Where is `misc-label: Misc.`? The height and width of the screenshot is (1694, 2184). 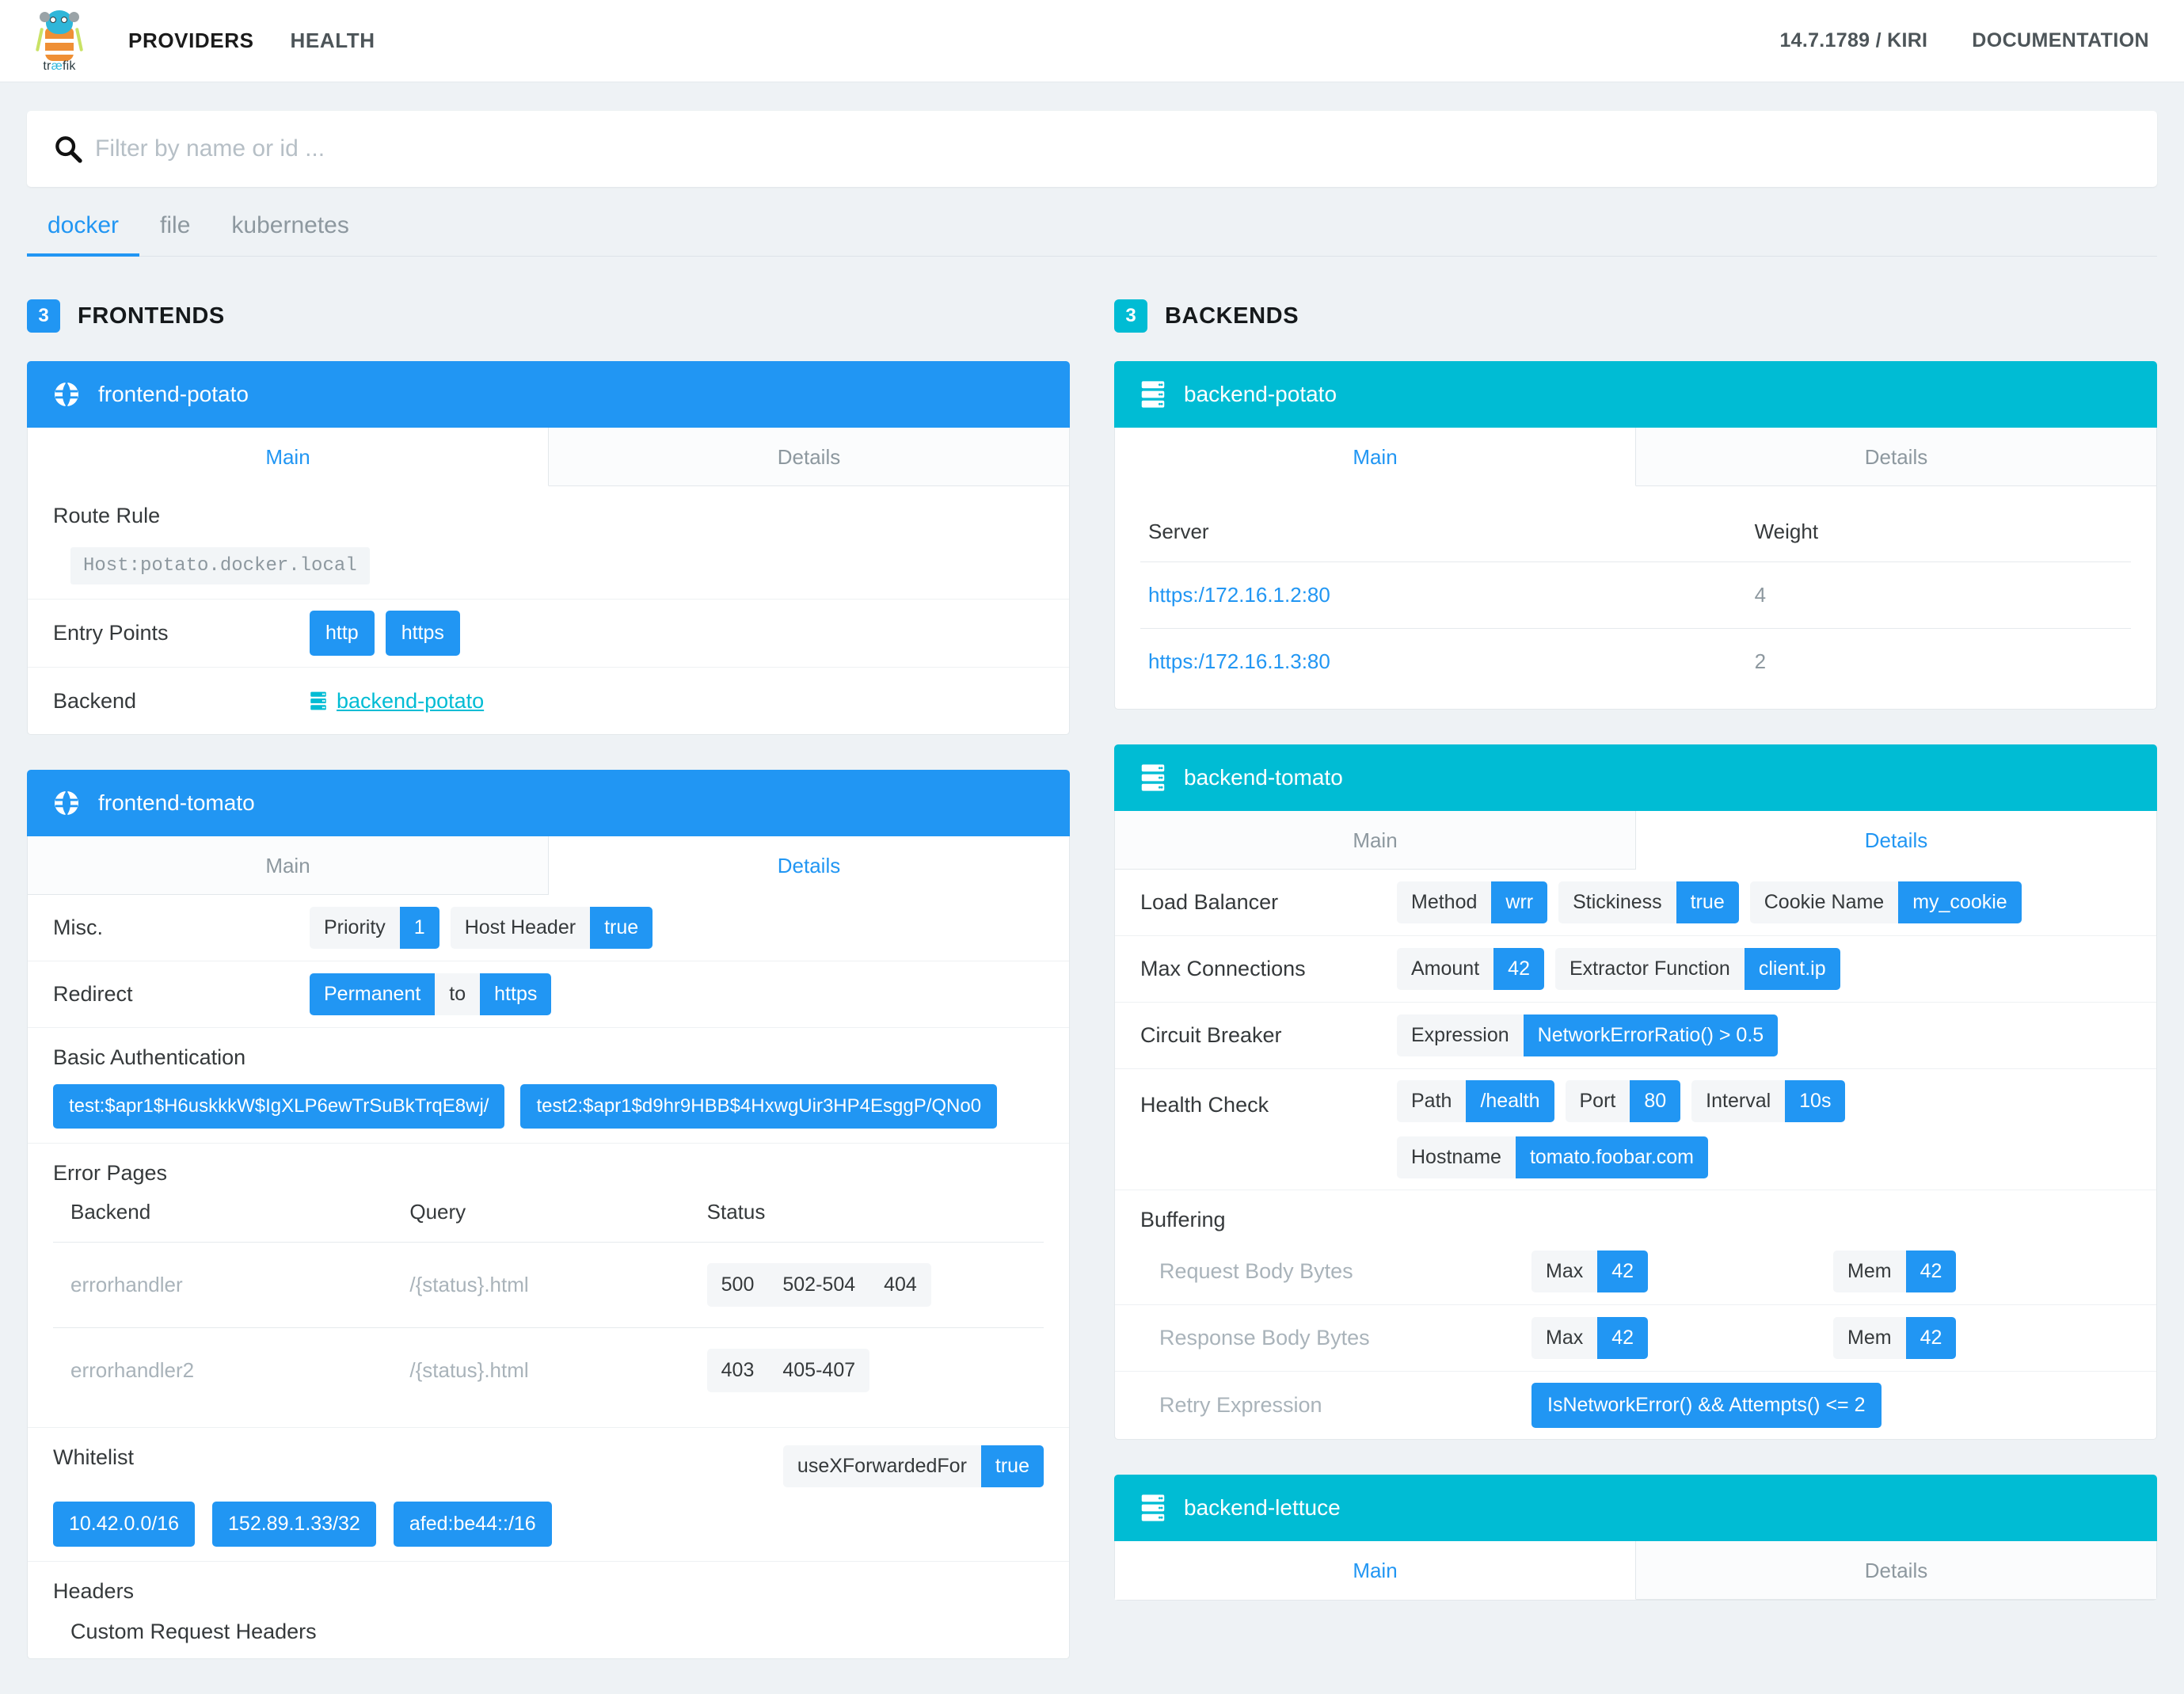
misc-label: Misc. is located at coordinates (78, 927).